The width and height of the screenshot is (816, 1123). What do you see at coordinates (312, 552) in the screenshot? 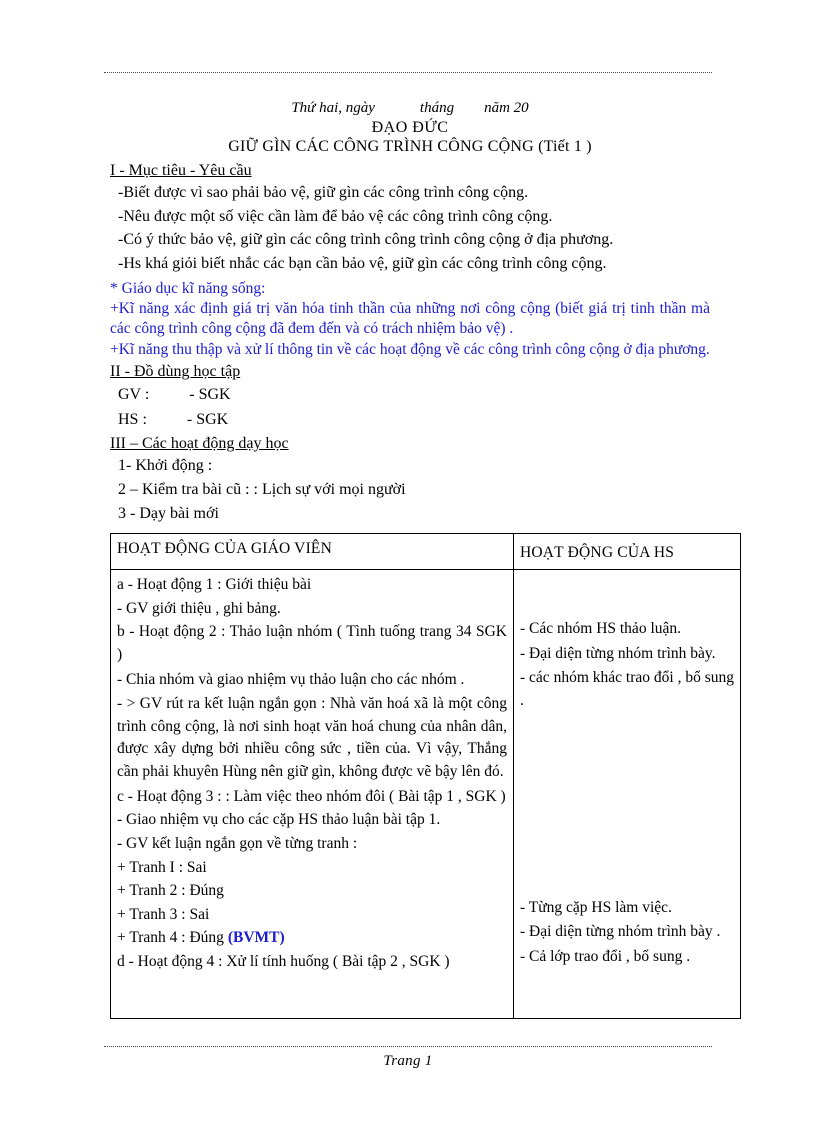
I see `table-header-teacher: HOẠT ĐỘNG CỦA GIÁO VIÊN` at bounding box center [312, 552].